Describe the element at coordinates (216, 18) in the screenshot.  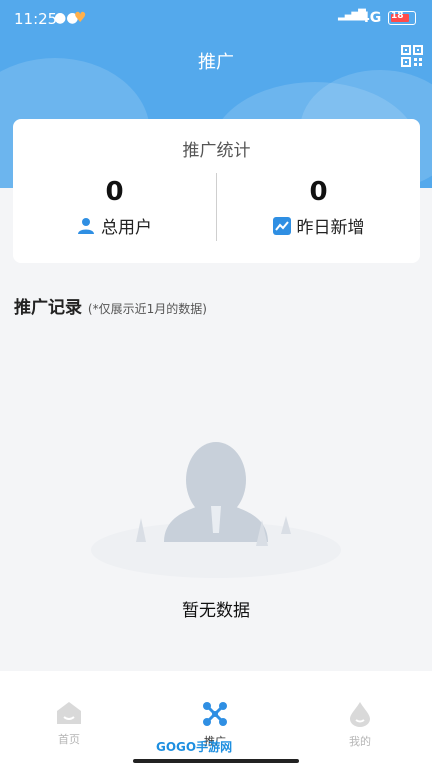
I see `status-bar: 11:25 ●● ♥ ▂▄▆█ 4G 18` at that location.